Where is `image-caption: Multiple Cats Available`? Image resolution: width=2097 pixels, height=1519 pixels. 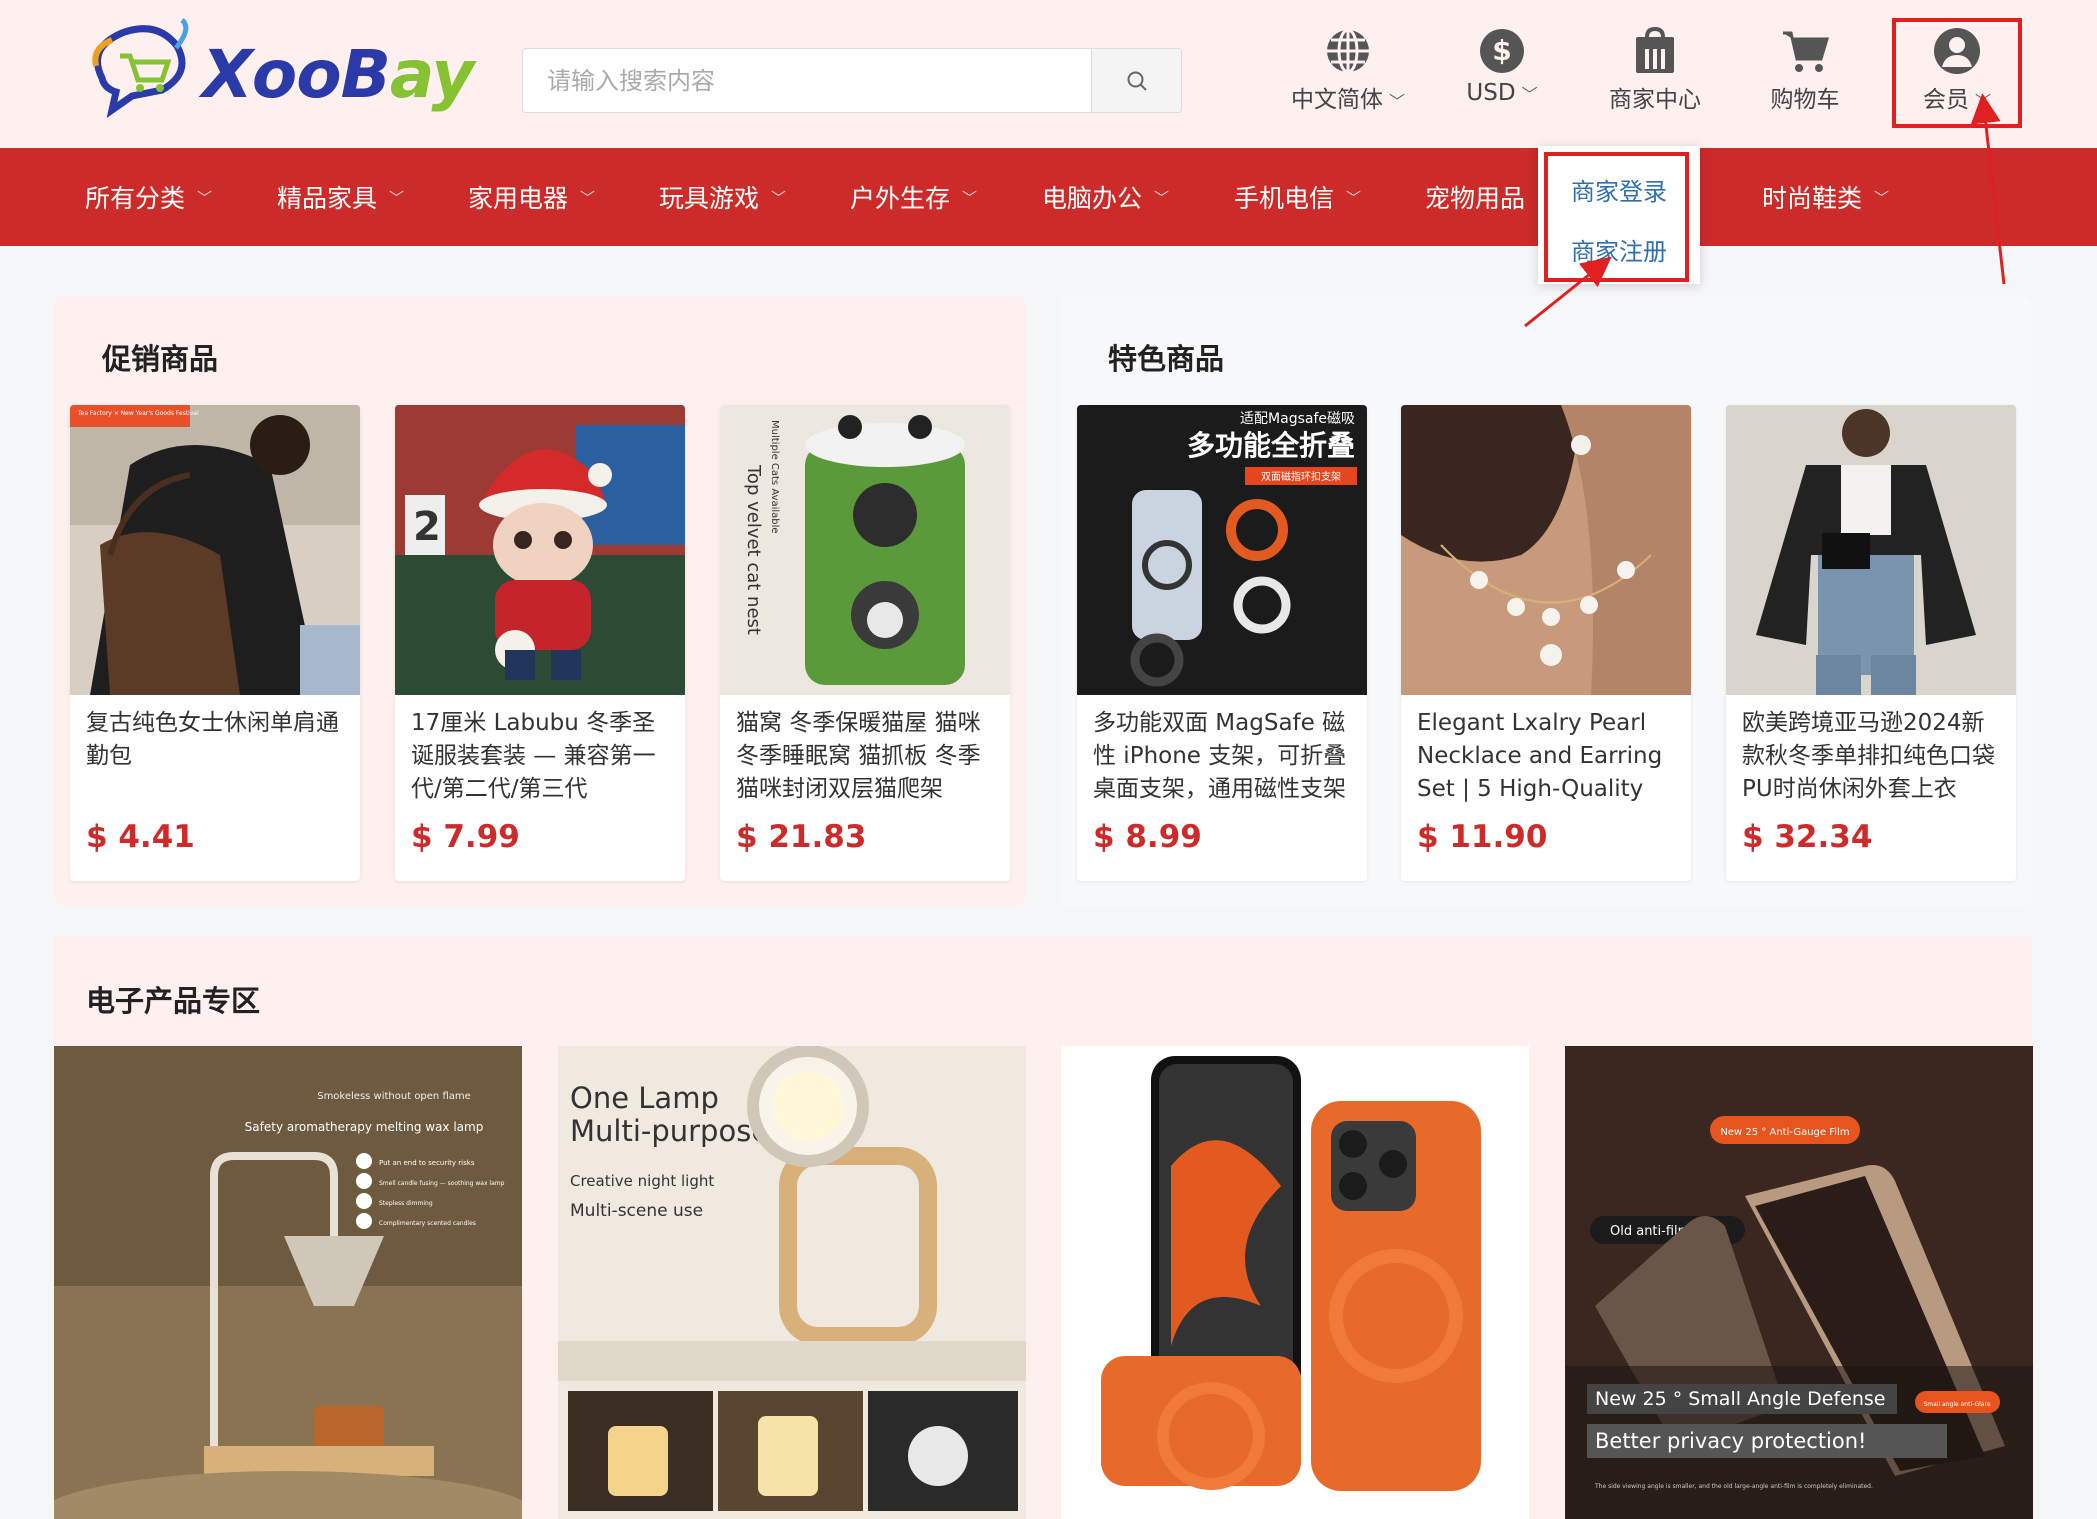
image-caption: Multiple Cats Available is located at coordinates (774, 477).